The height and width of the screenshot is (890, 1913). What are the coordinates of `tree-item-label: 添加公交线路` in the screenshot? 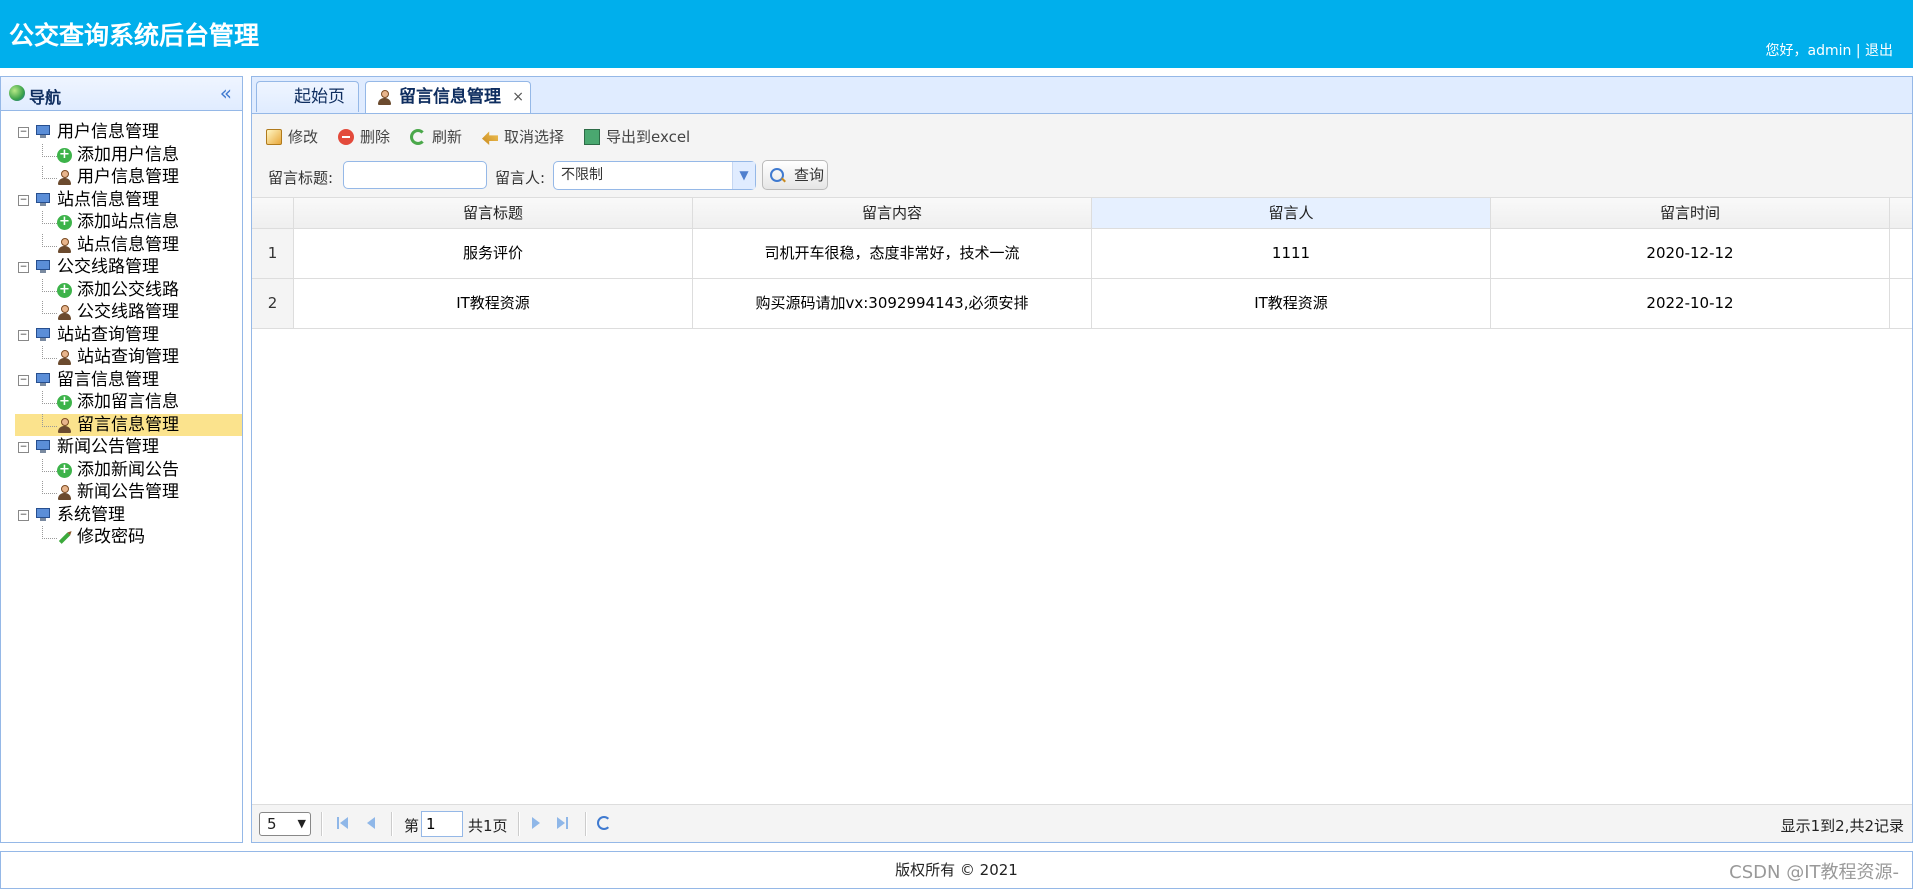 It's located at (128, 289).